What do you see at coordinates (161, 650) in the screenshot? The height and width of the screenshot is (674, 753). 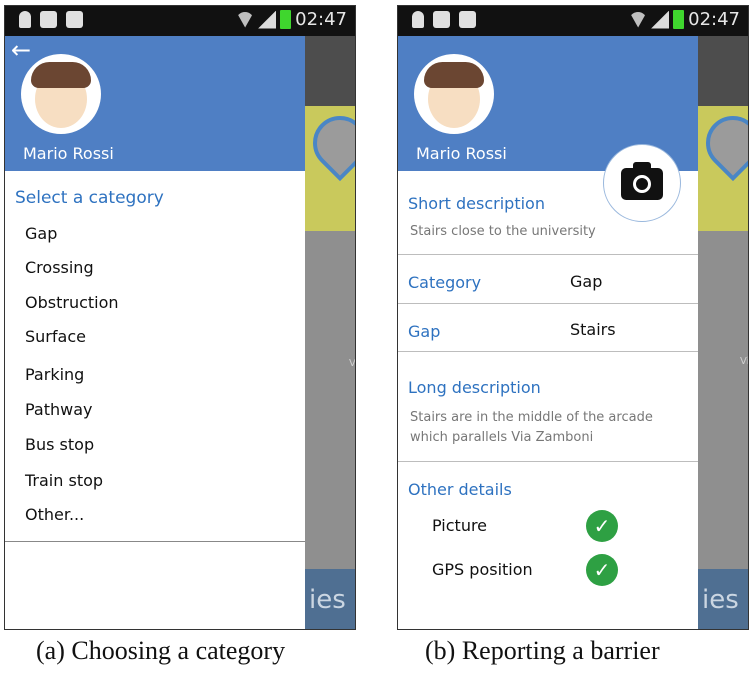 I see `caption-a: (a) Choosing a category` at bounding box center [161, 650].